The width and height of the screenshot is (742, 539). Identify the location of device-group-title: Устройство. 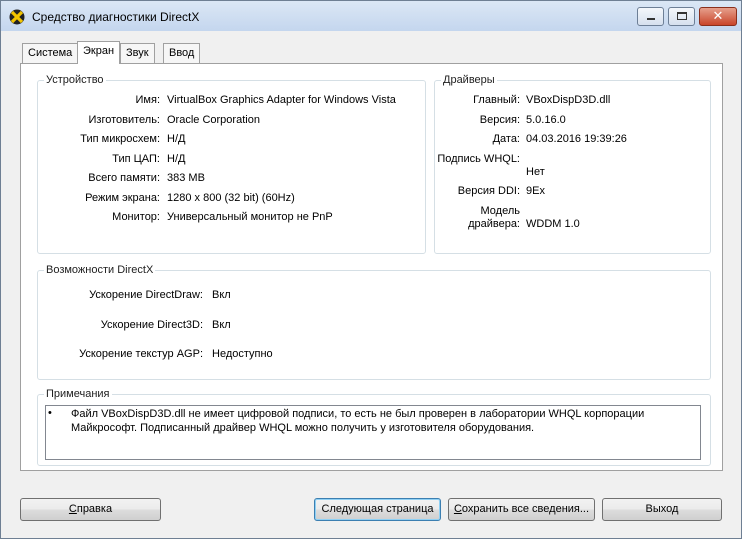
(75, 80).